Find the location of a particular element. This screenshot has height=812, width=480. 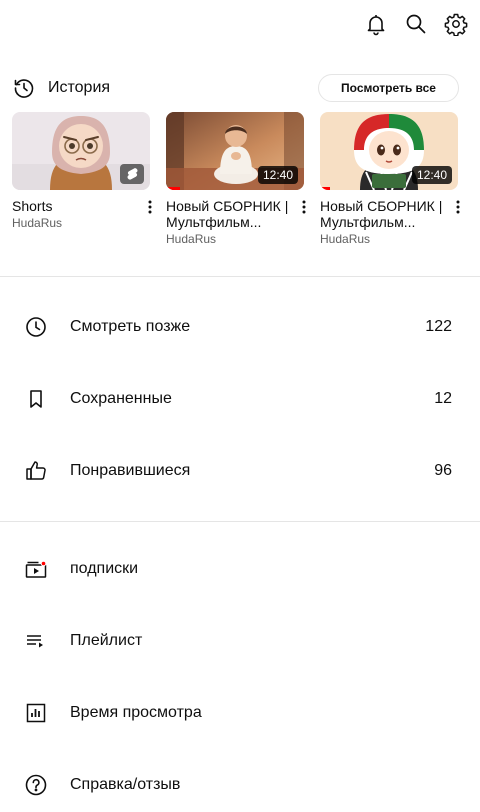

playlist-icon is located at coordinates (36, 641).